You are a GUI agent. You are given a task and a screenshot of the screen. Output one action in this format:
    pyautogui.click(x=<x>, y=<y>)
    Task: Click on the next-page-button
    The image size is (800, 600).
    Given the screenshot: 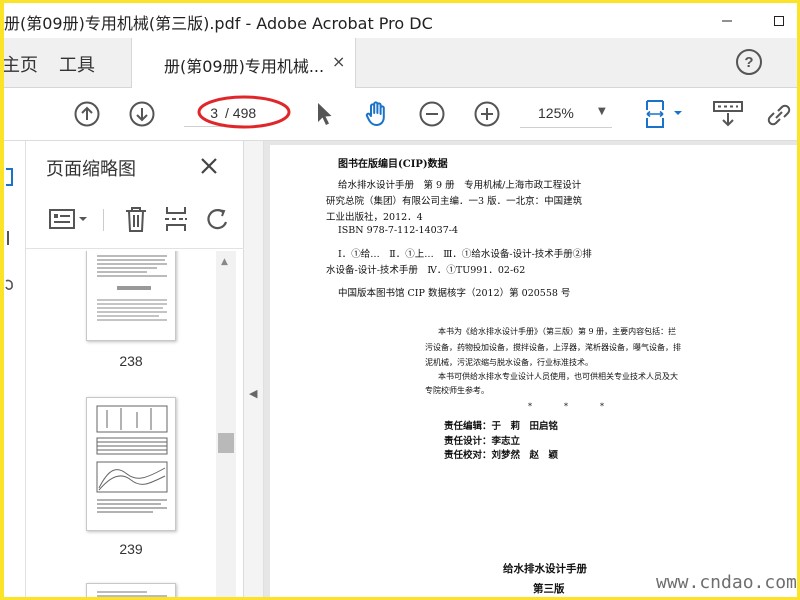 What is the action you would take?
    pyautogui.click(x=142, y=114)
    